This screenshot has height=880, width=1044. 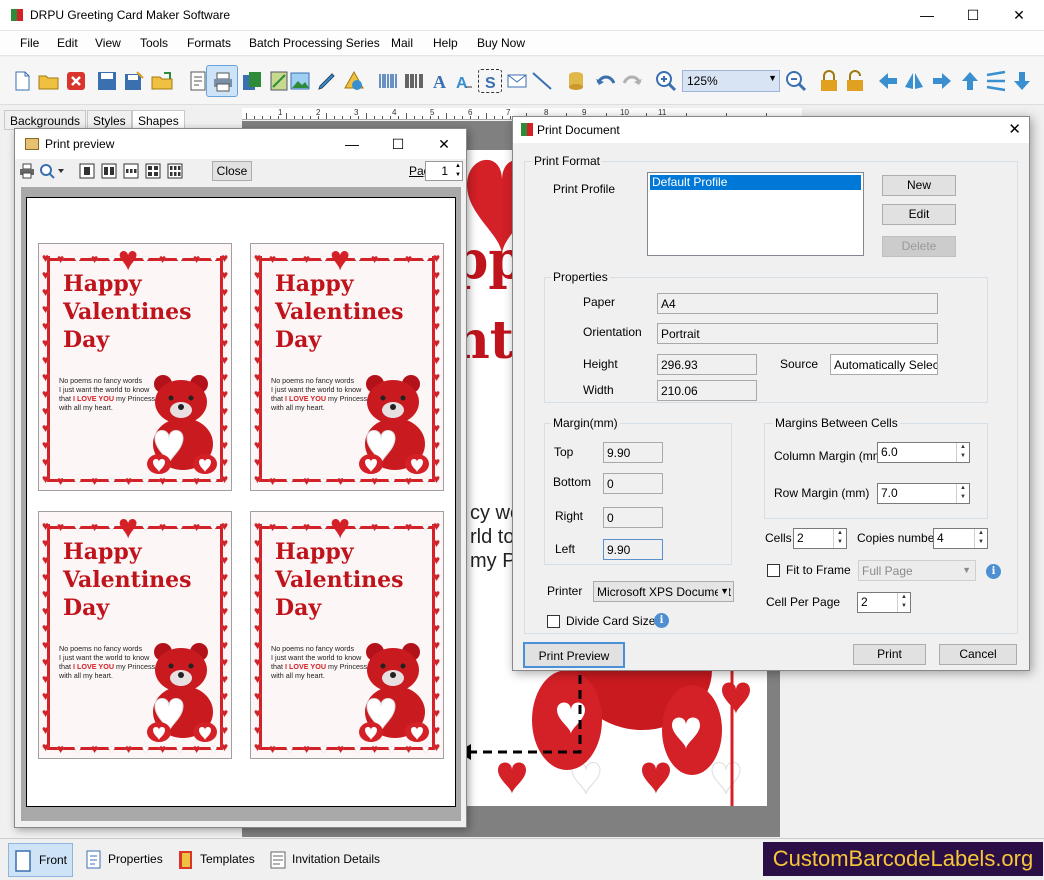 I want to click on wordart-icon: A, so click(x=464, y=81).